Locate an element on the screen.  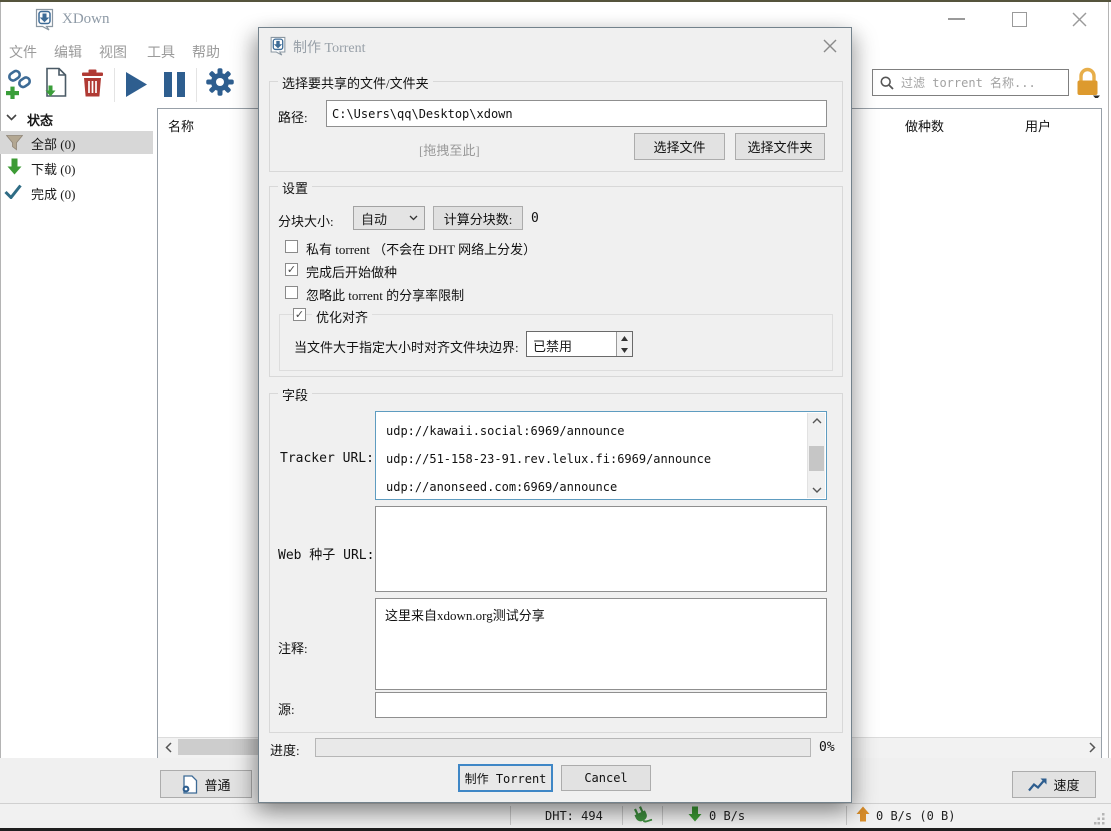
column-header-users: 用户 is located at coordinates (1038, 125).